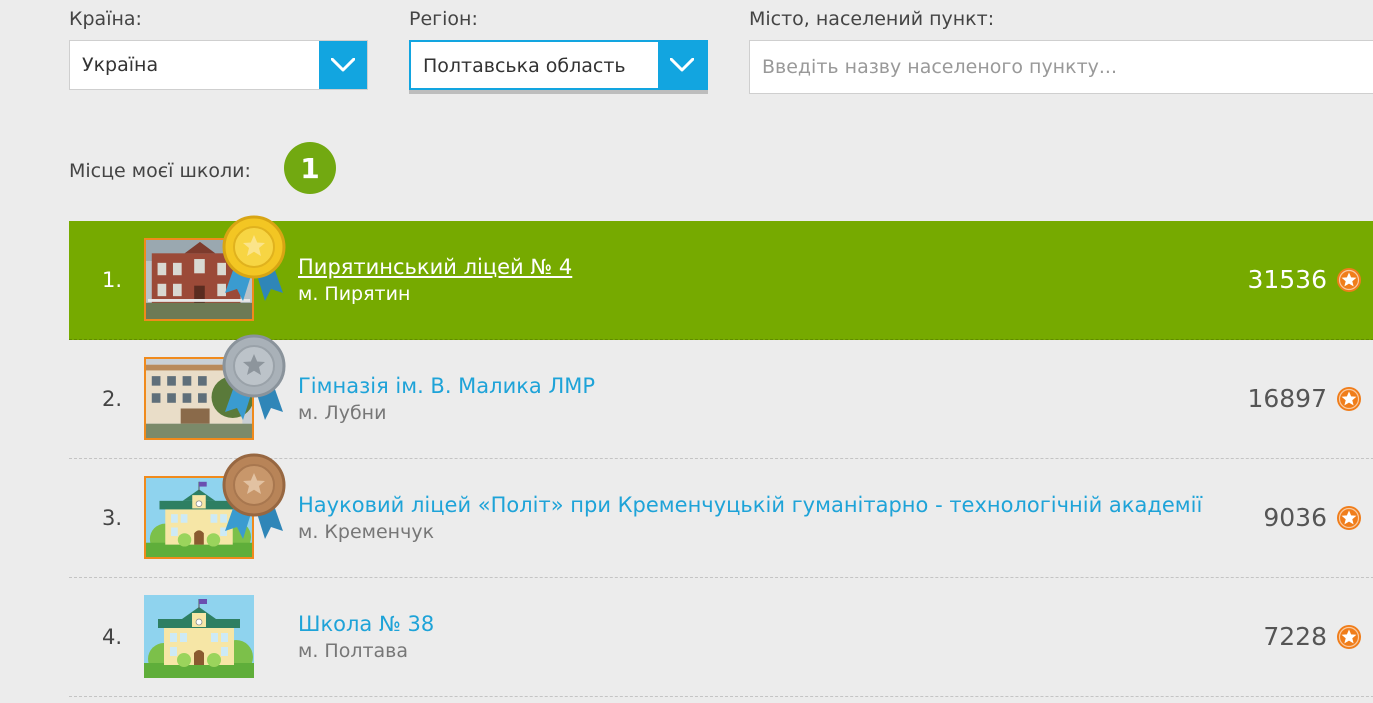 The image size is (1373, 703). What do you see at coordinates (254, 377) in the screenshot?
I see `silver-medal-icon` at bounding box center [254, 377].